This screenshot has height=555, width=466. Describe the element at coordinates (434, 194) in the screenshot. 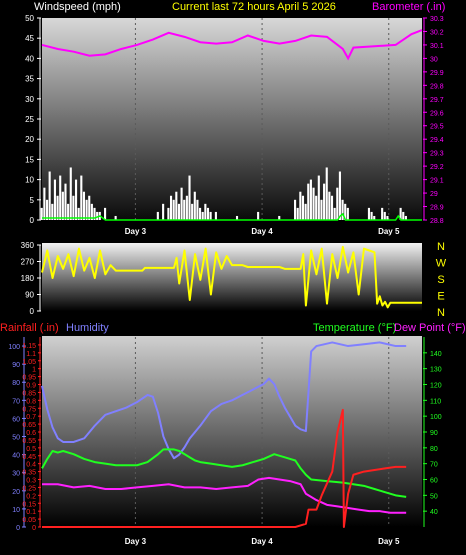

I see `panel1-right-tick-label: 29` at that location.